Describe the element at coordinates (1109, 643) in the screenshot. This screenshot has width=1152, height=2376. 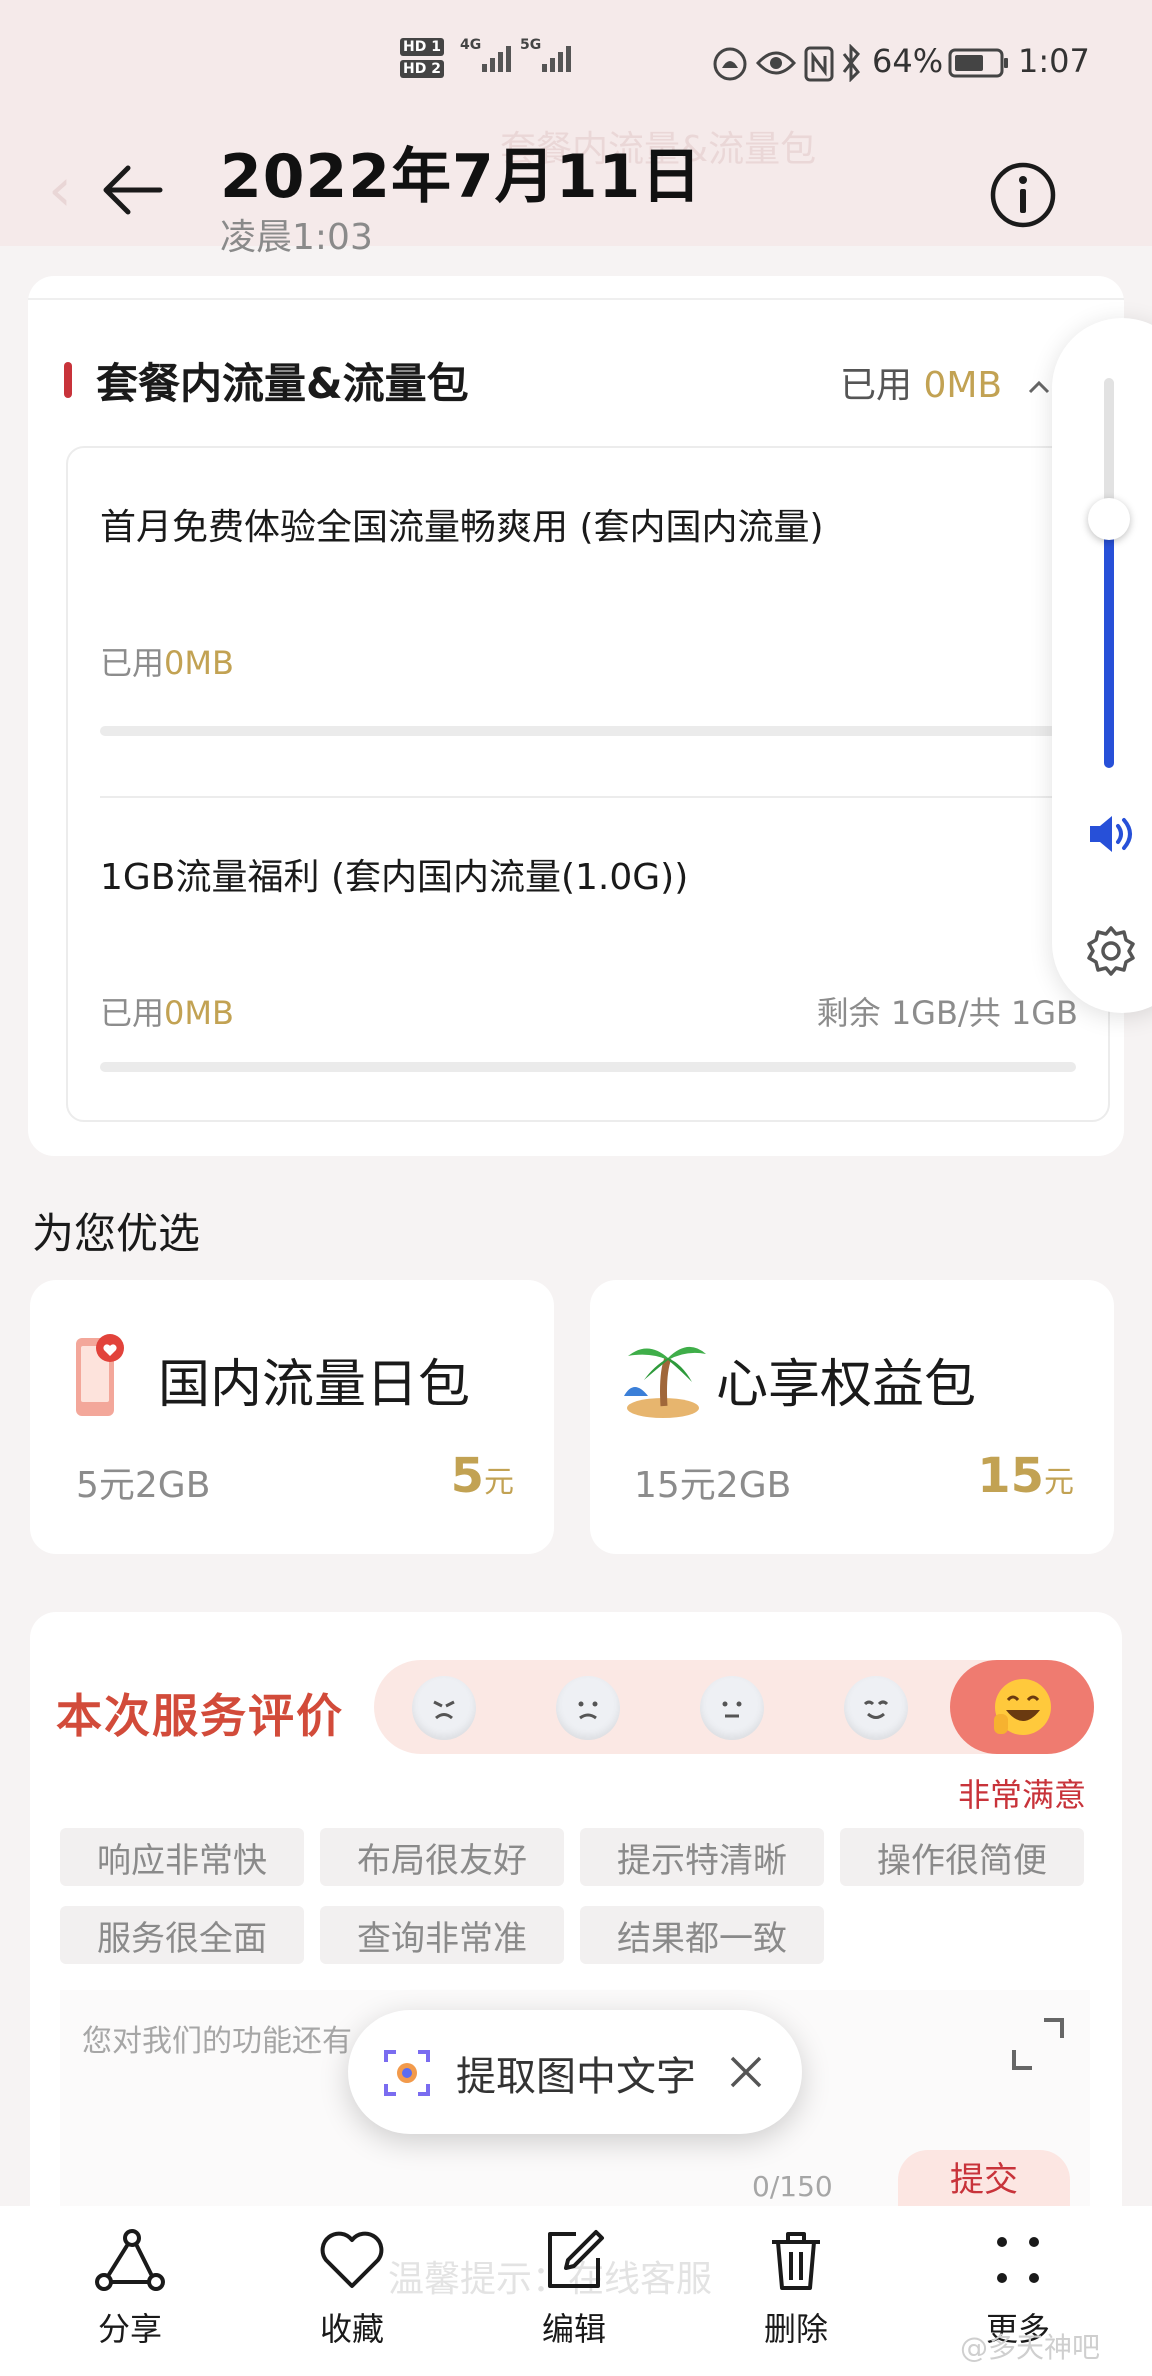
I see `volume-fill` at that location.